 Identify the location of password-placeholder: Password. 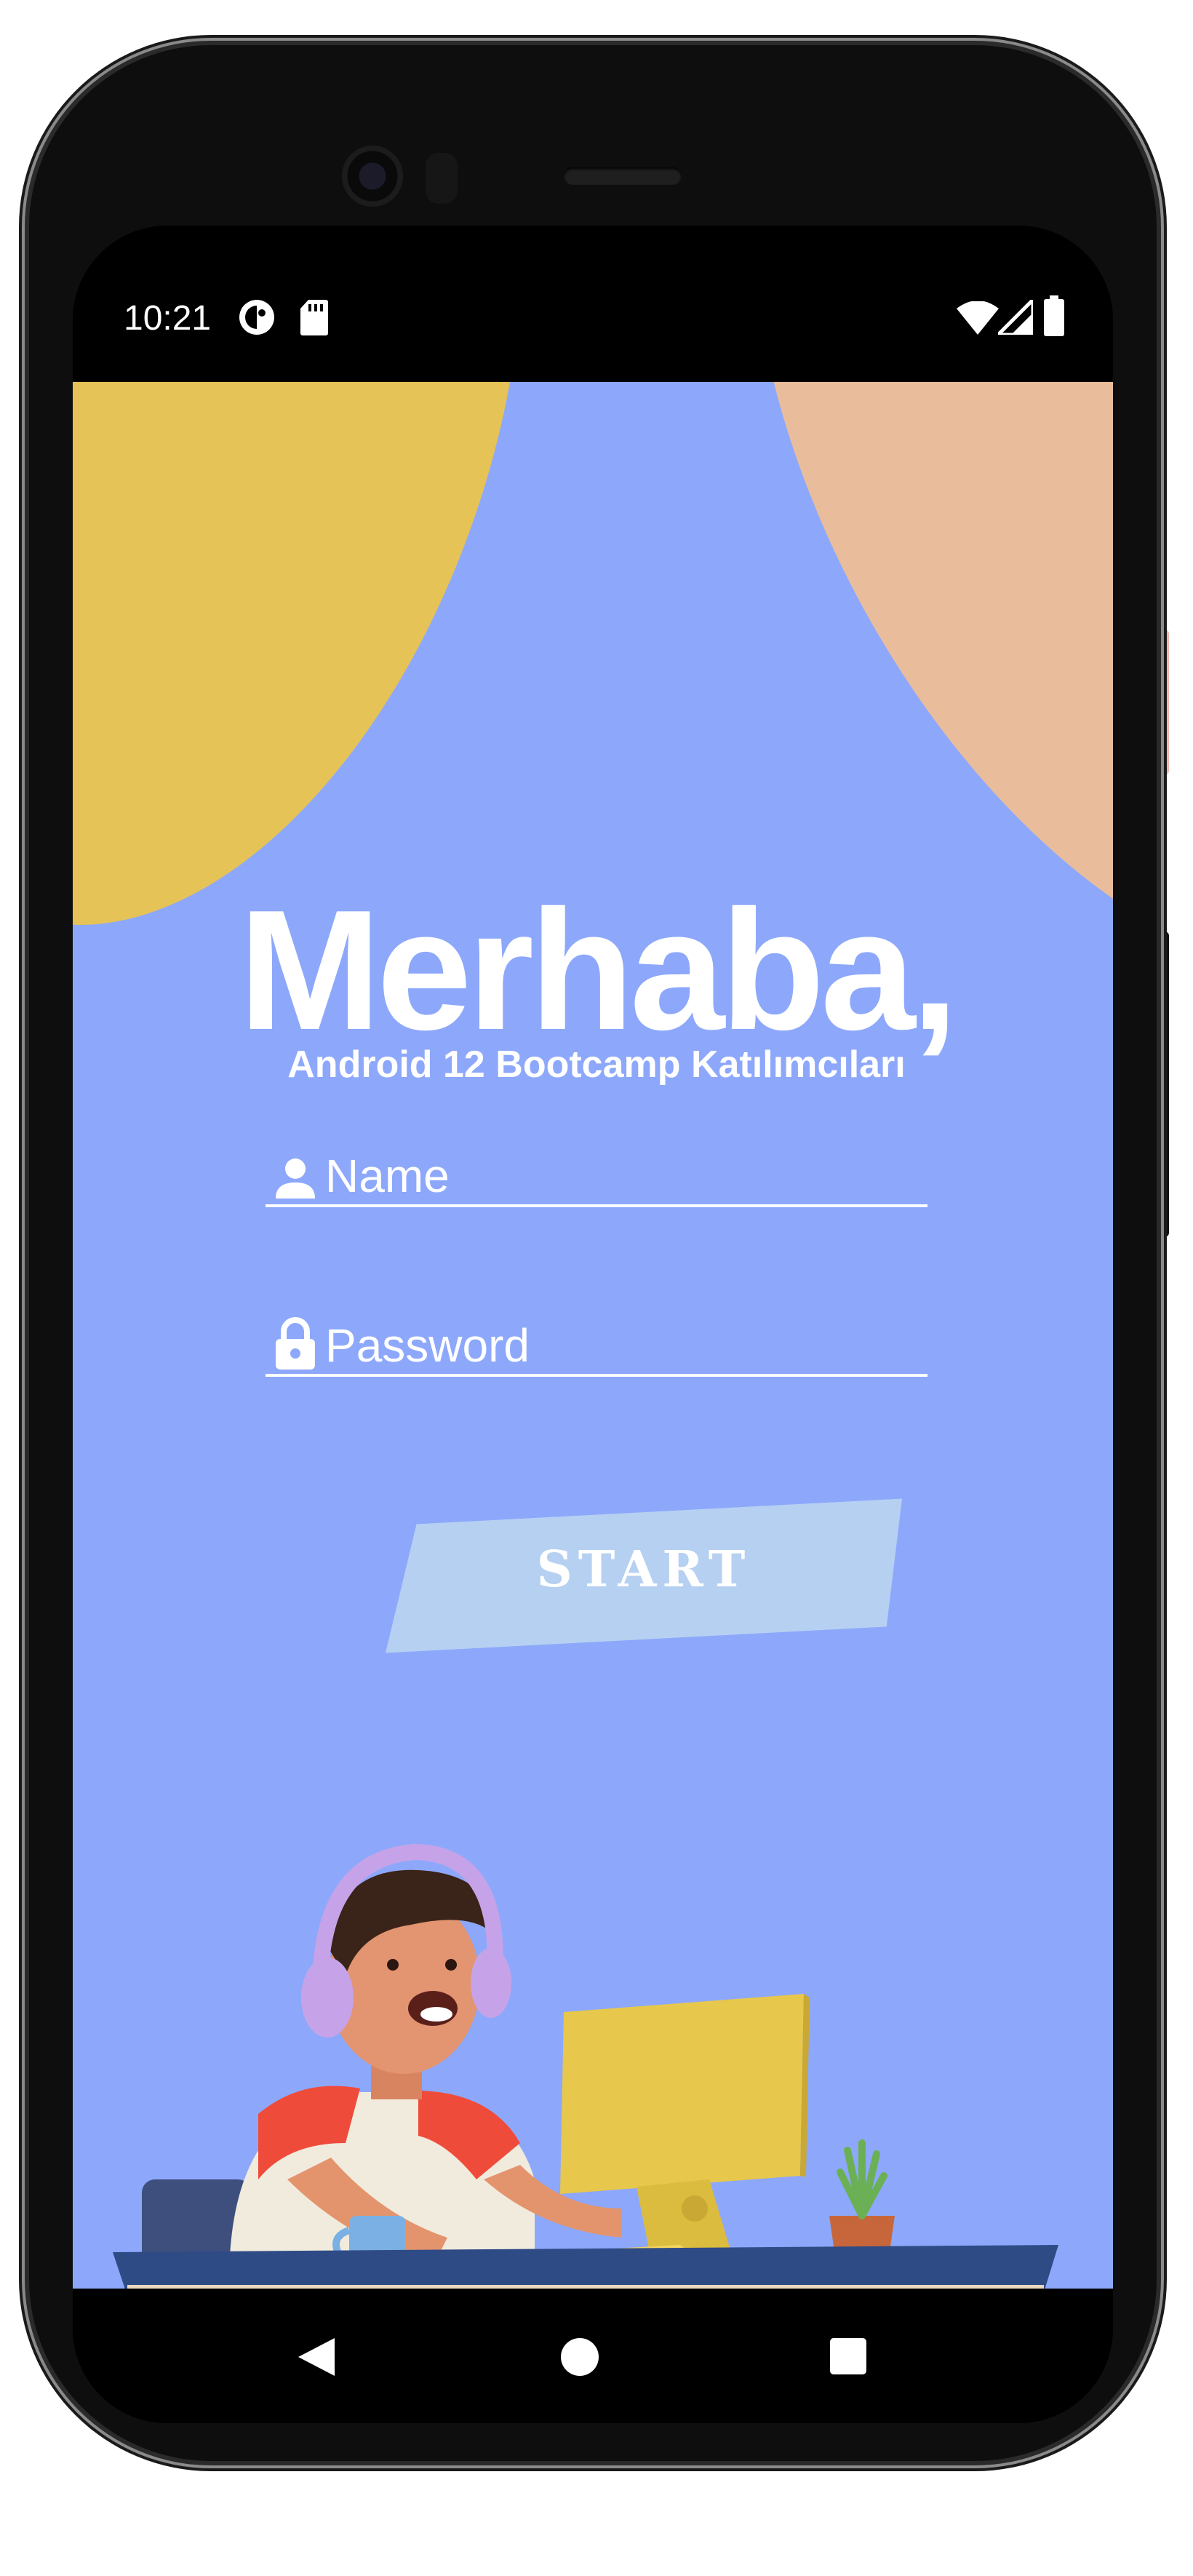
(428, 1345).